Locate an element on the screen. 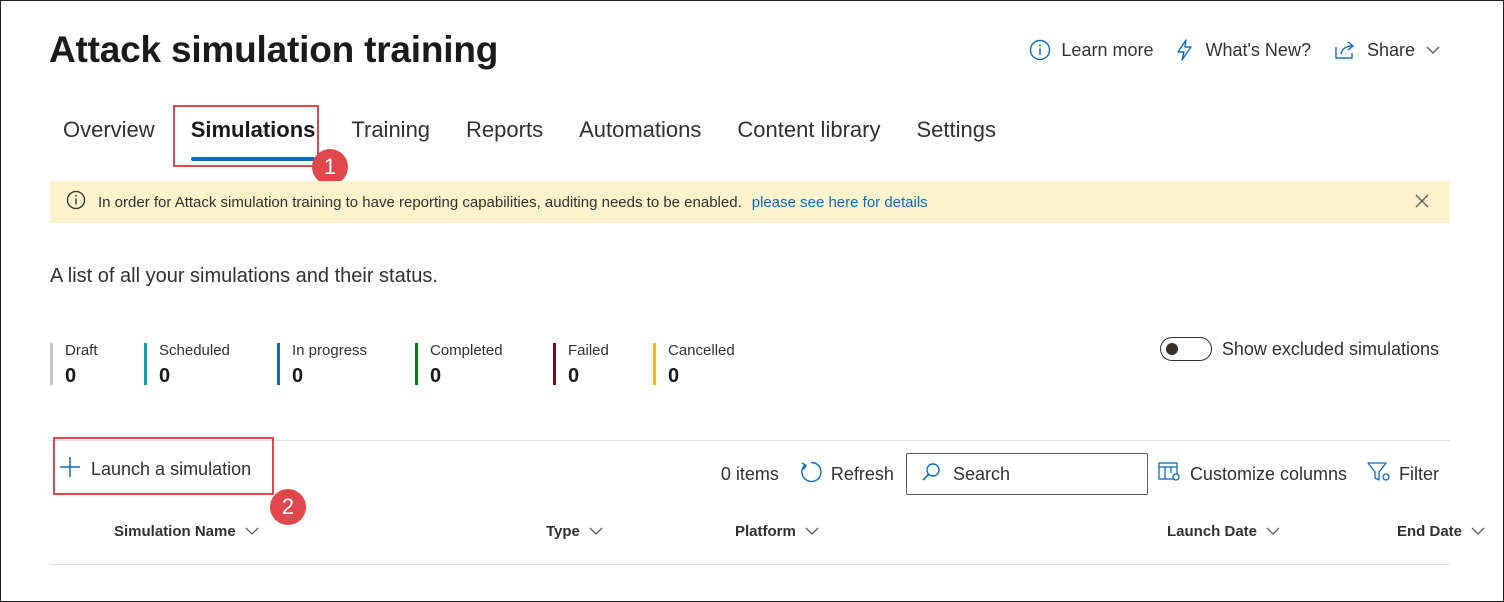 The image size is (1504, 602). stat-label: Failed is located at coordinates (588, 350).